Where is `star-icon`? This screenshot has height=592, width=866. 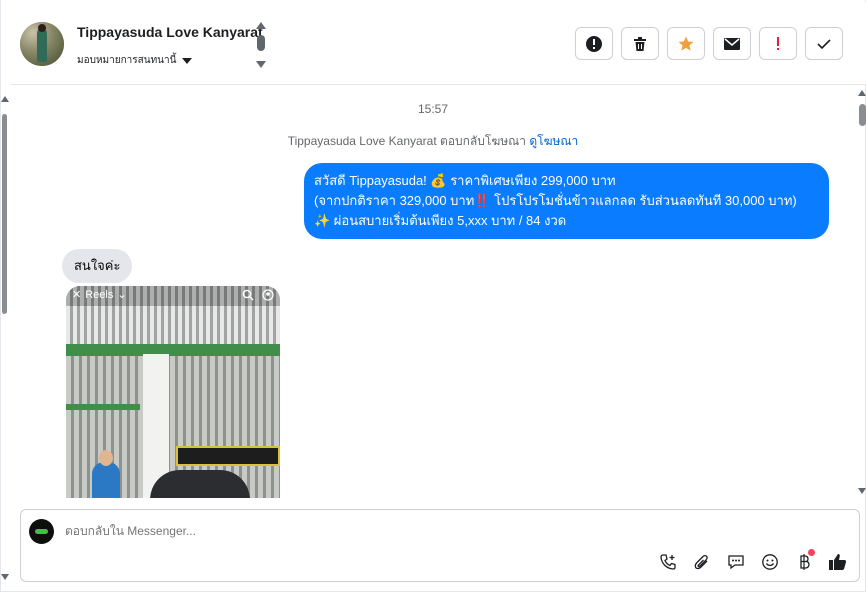
star-icon is located at coordinates (686, 43).